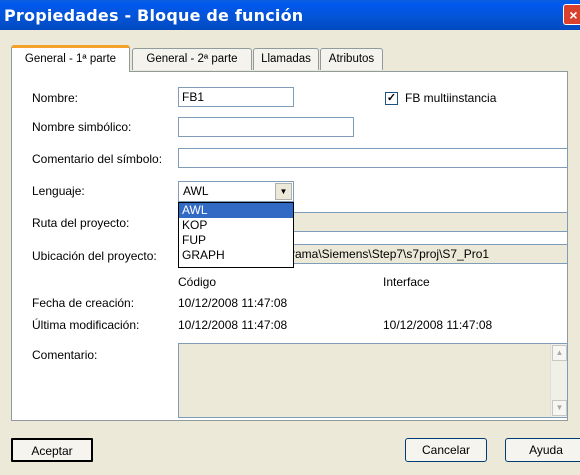 This screenshot has height=475, width=580. What do you see at coordinates (65, 355) in the screenshot?
I see `comentario-label: Comentario:` at bounding box center [65, 355].